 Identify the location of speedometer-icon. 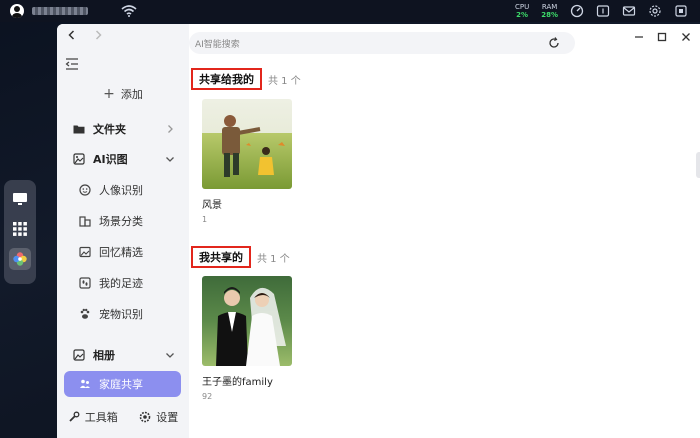
(577, 11).